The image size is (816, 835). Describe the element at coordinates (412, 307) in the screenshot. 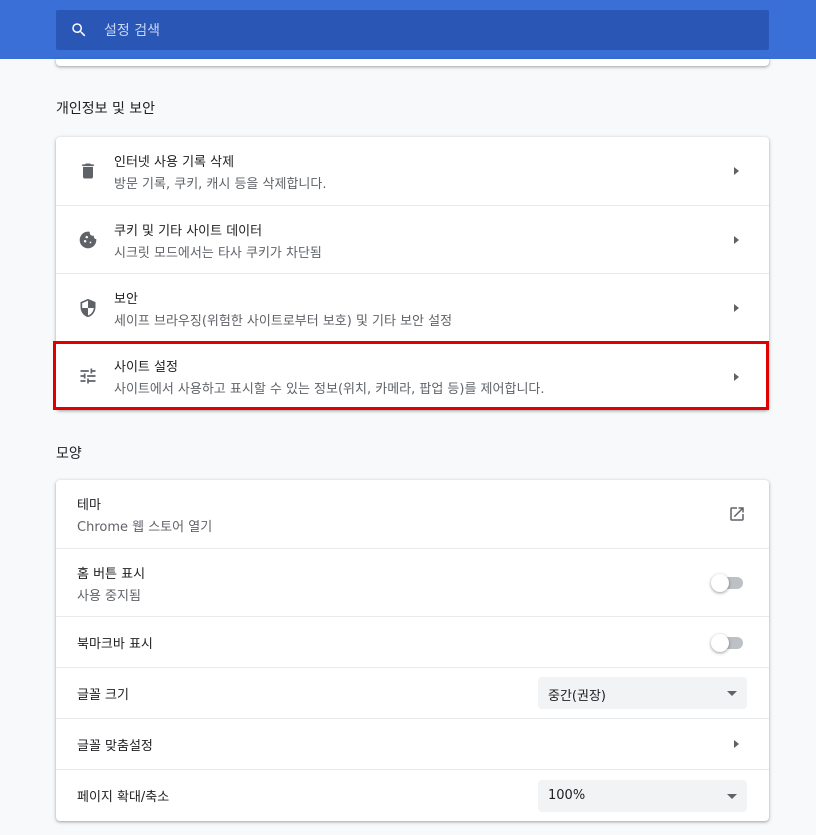

I see `security-row: 보안 세이프 브라우징(위험한 사이트로부터 보호) 및 기타 보안 설정` at that location.